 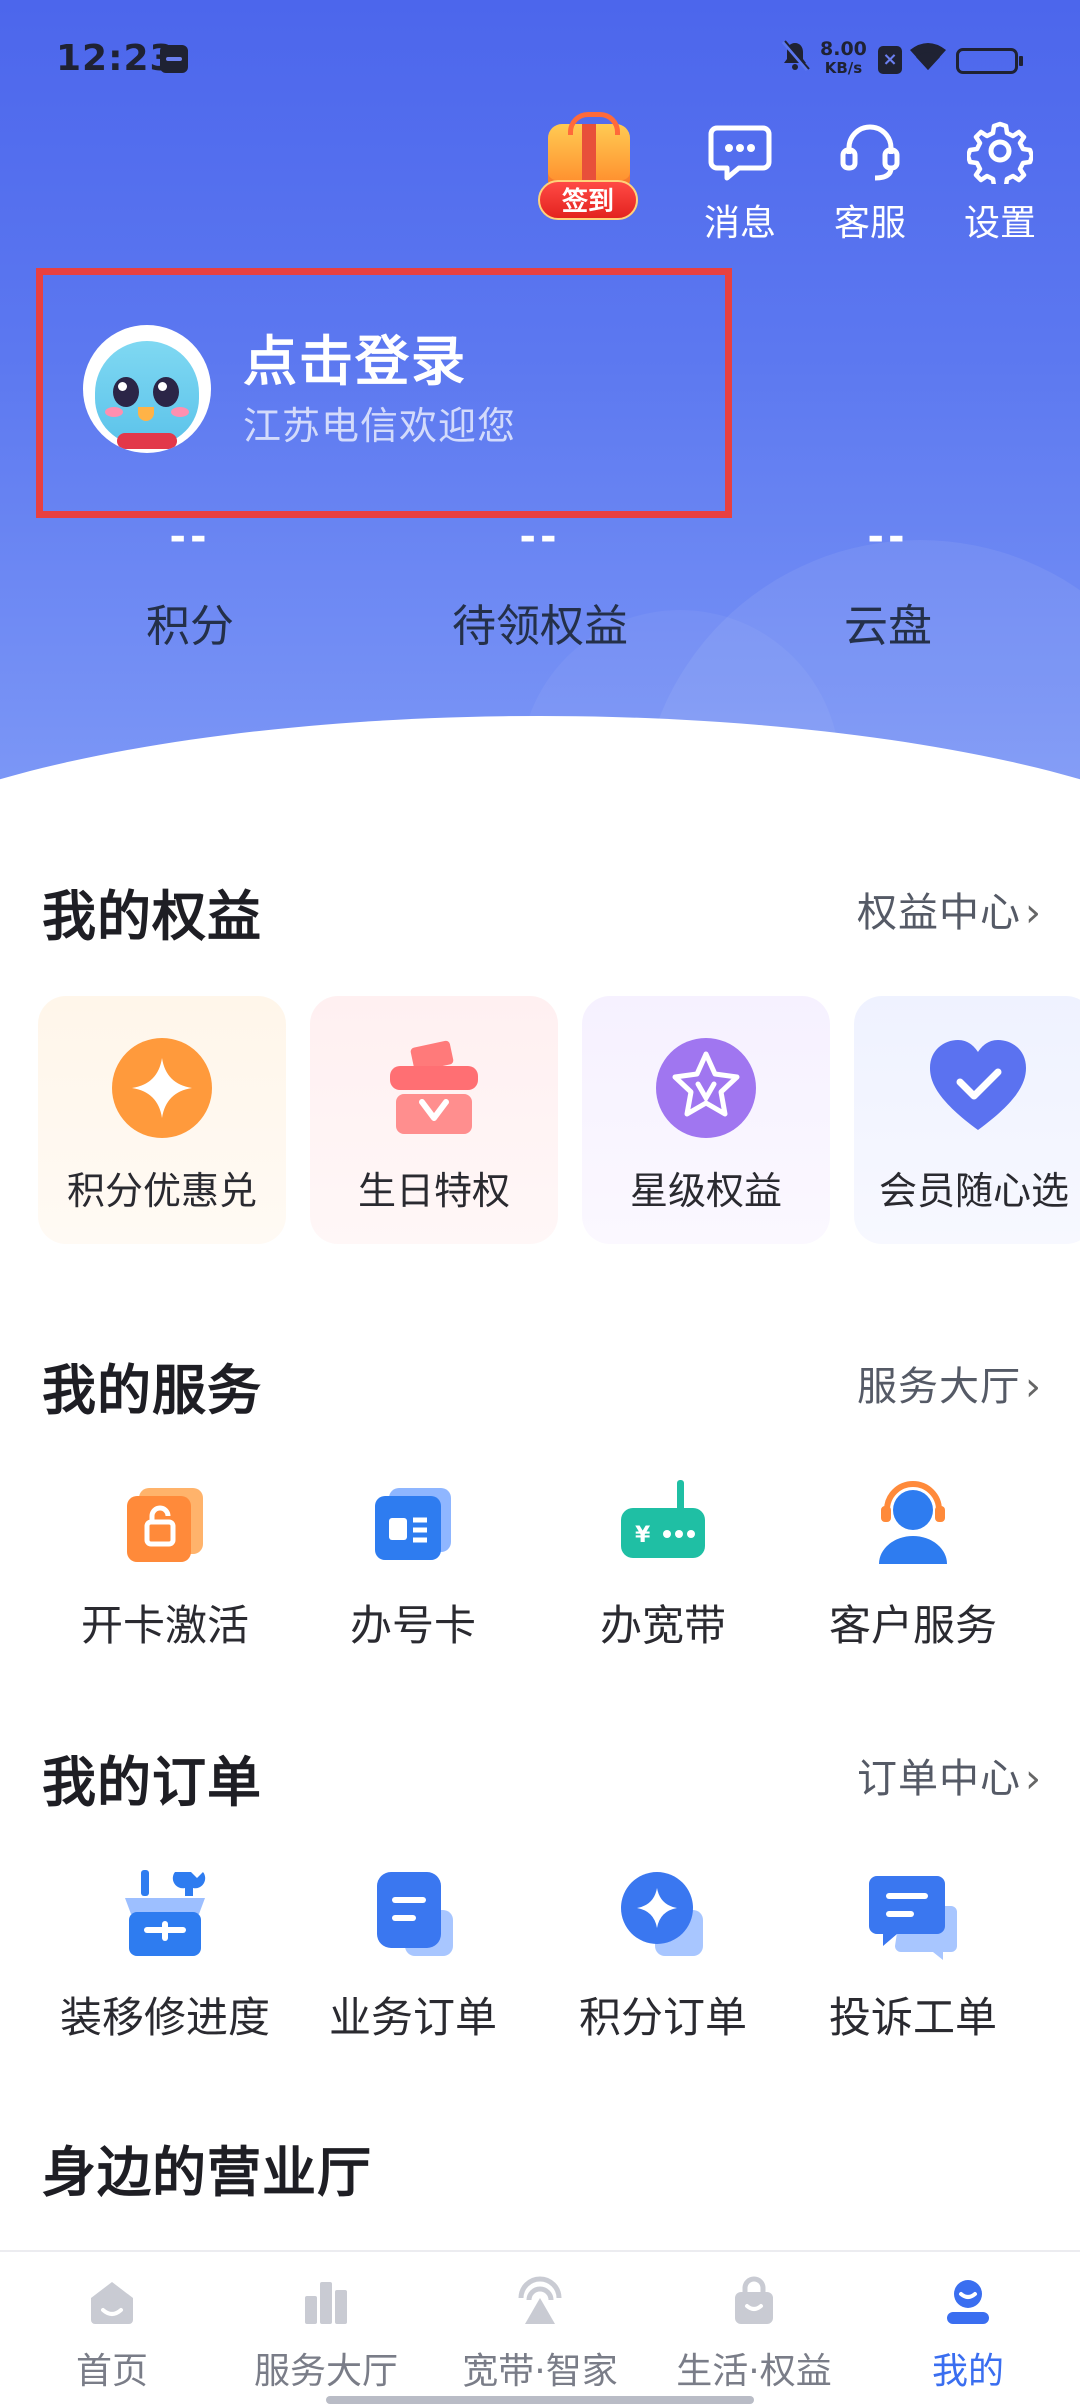 What do you see at coordinates (739, 223) in the screenshot?
I see `messages-label: 消息` at bounding box center [739, 223].